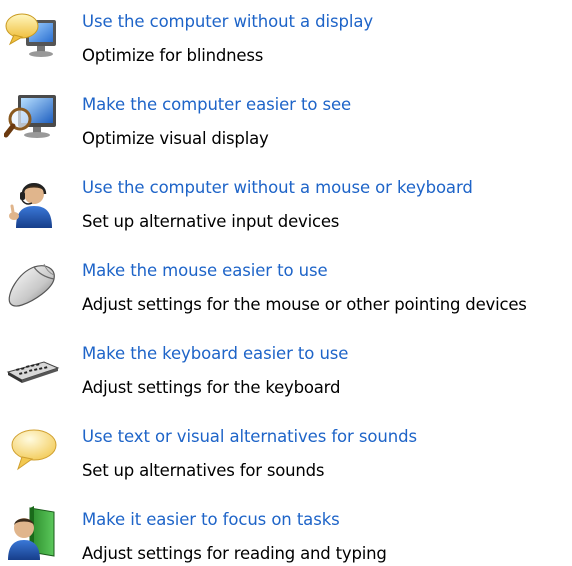 This screenshot has width=572, height=566. Describe the element at coordinates (227, 21) in the screenshot. I see `use-without-display-link: Use the computer without a display` at that location.